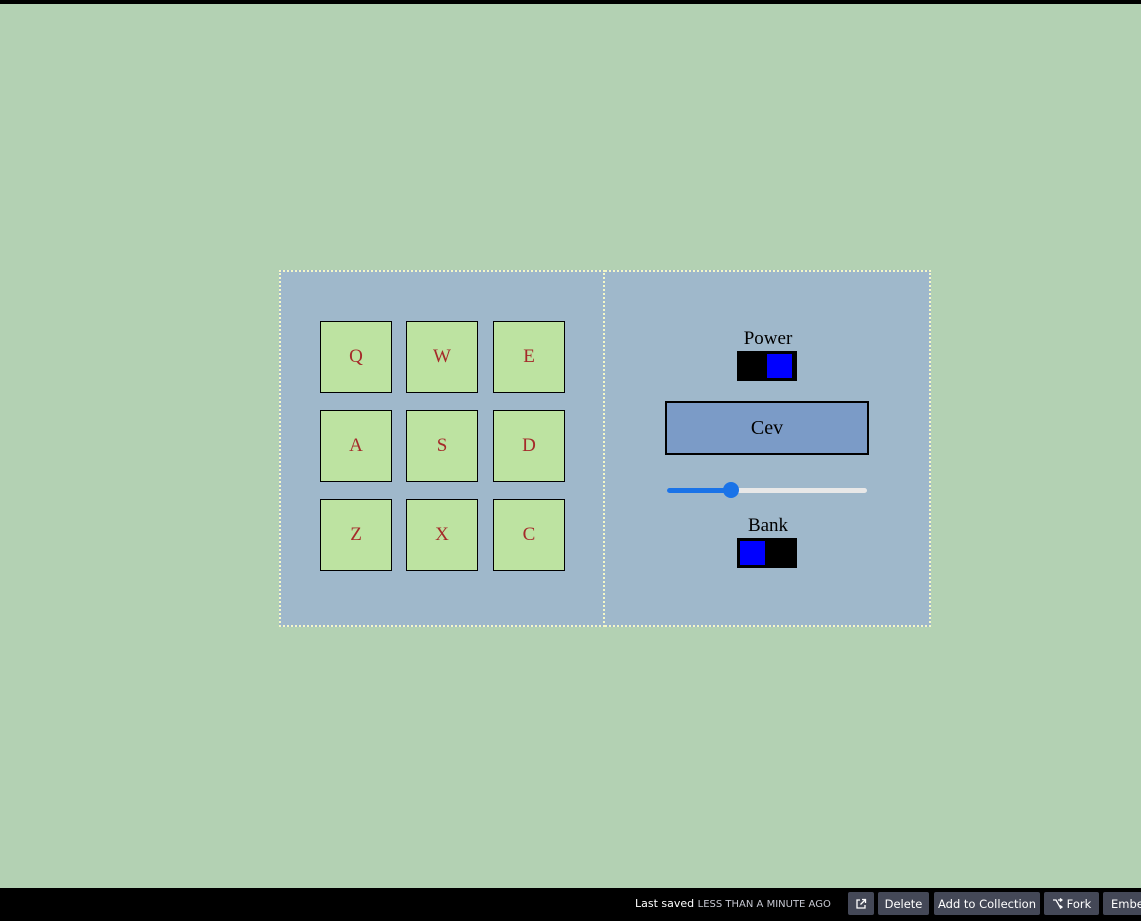  What do you see at coordinates (779, 366) in the screenshot?
I see `power-toggle-knob` at bounding box center [779, 366].